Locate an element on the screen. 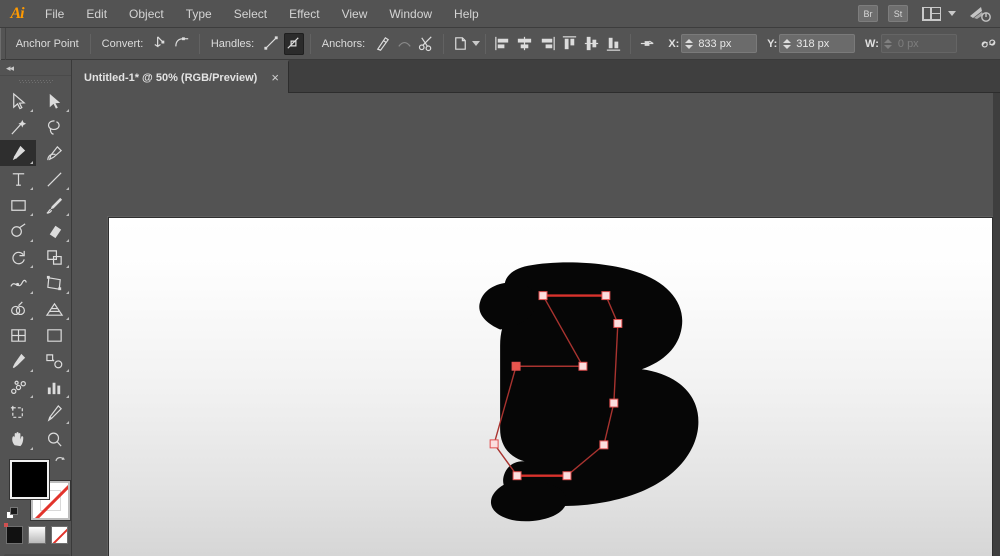  fill-stroke-swatches is located at coordinates (36, 489).